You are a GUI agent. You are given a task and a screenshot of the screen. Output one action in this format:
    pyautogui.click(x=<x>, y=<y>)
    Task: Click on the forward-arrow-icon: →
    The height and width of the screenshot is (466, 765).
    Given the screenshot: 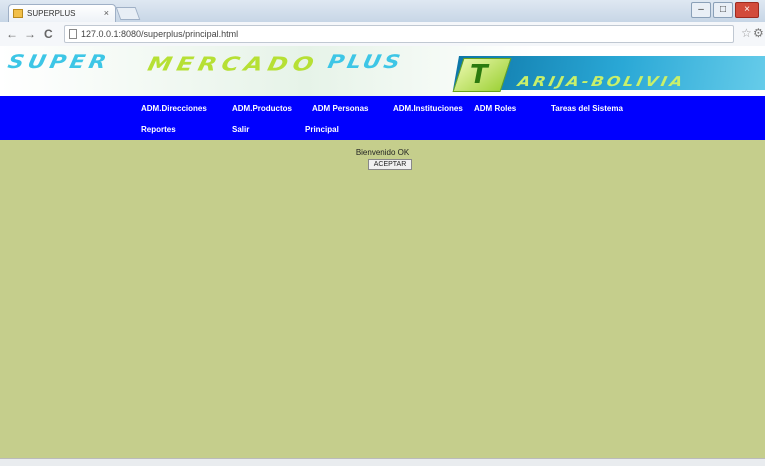 What is the action you would take?
    pyautogui.click(x=30, y=34)
    